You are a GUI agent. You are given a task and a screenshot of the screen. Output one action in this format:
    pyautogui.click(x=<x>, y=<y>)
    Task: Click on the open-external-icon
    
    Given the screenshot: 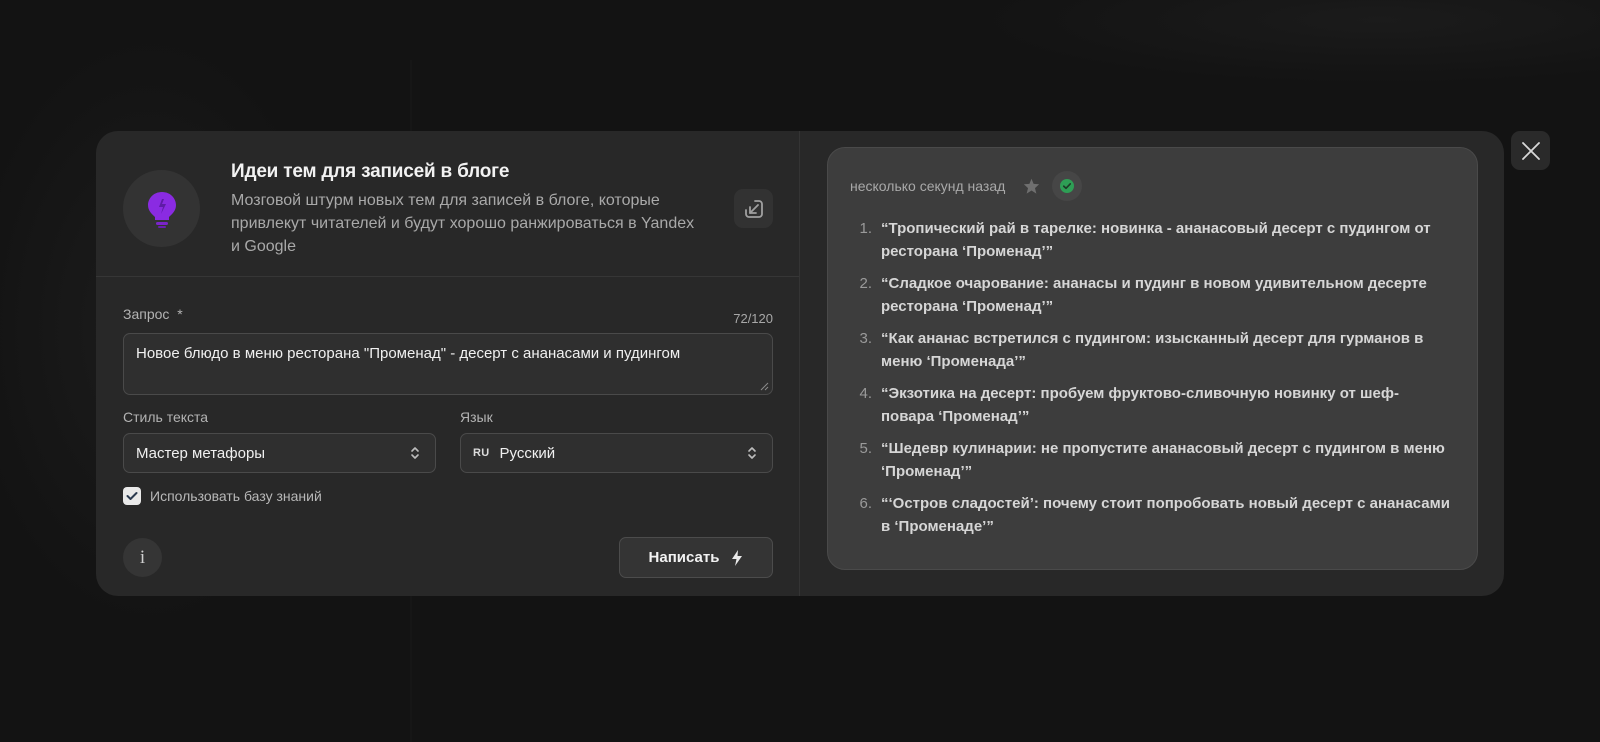 What is the action you would take?
    pyautogui.click(x=753, y=208)
    